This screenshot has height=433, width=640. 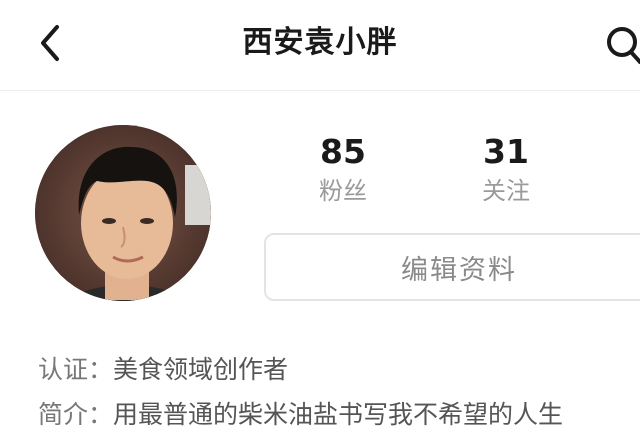 I want to click on certification-key: 认证：, so click(x=76, y=369).